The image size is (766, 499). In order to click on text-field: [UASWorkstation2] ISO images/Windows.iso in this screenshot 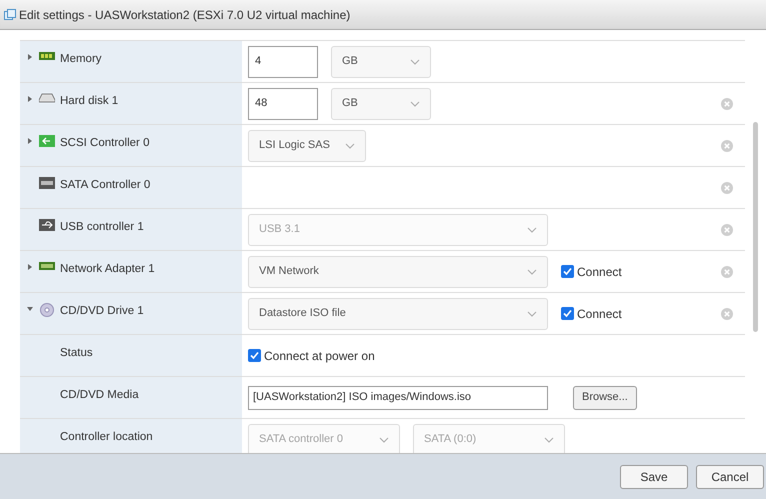, I will do `click(398, 398)`.